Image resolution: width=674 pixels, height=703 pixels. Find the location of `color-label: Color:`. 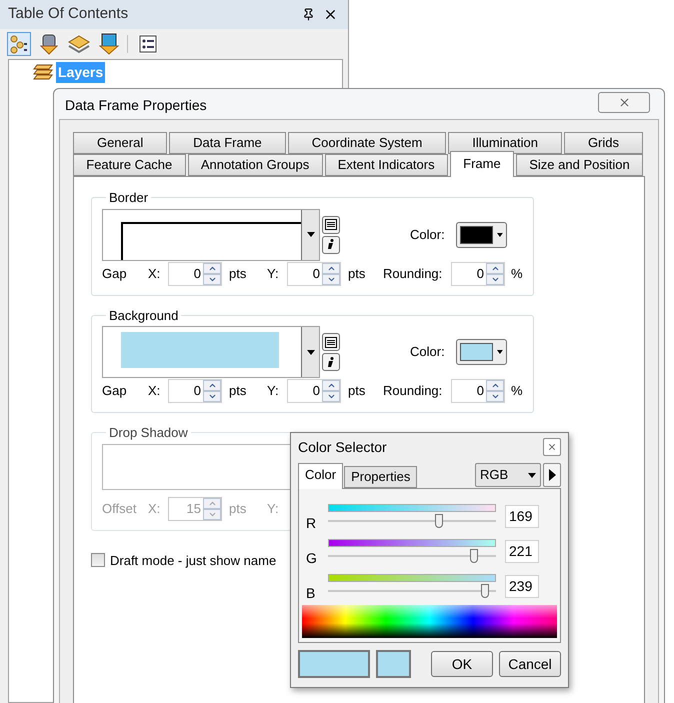

color-label: Color: is located at coordinates (428, 352).